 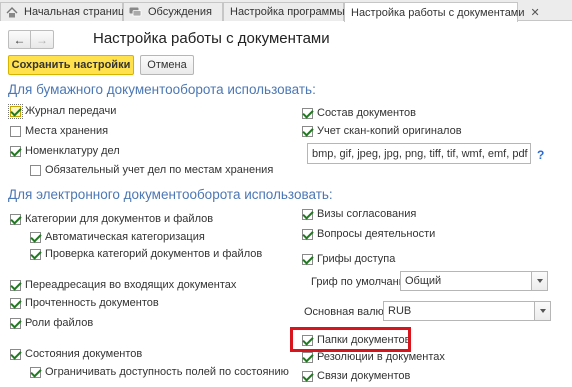 I want to click on checkbox-label: Журнал передачи, so click(x=71, y=111).